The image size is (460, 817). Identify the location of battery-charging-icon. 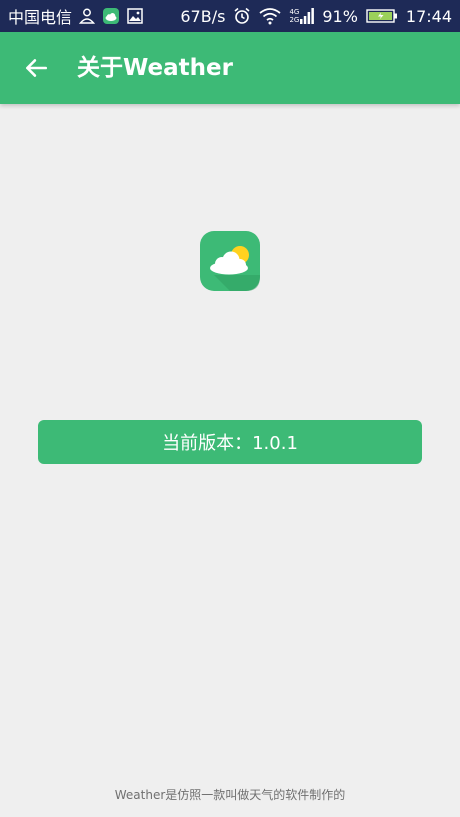
(382, 16).